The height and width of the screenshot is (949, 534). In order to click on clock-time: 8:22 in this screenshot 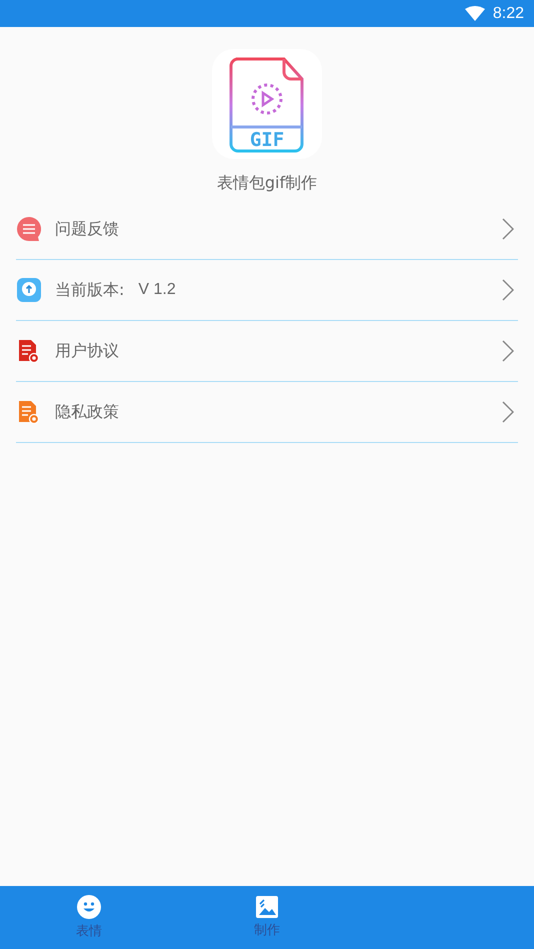, I will do `click(508, 13)`.